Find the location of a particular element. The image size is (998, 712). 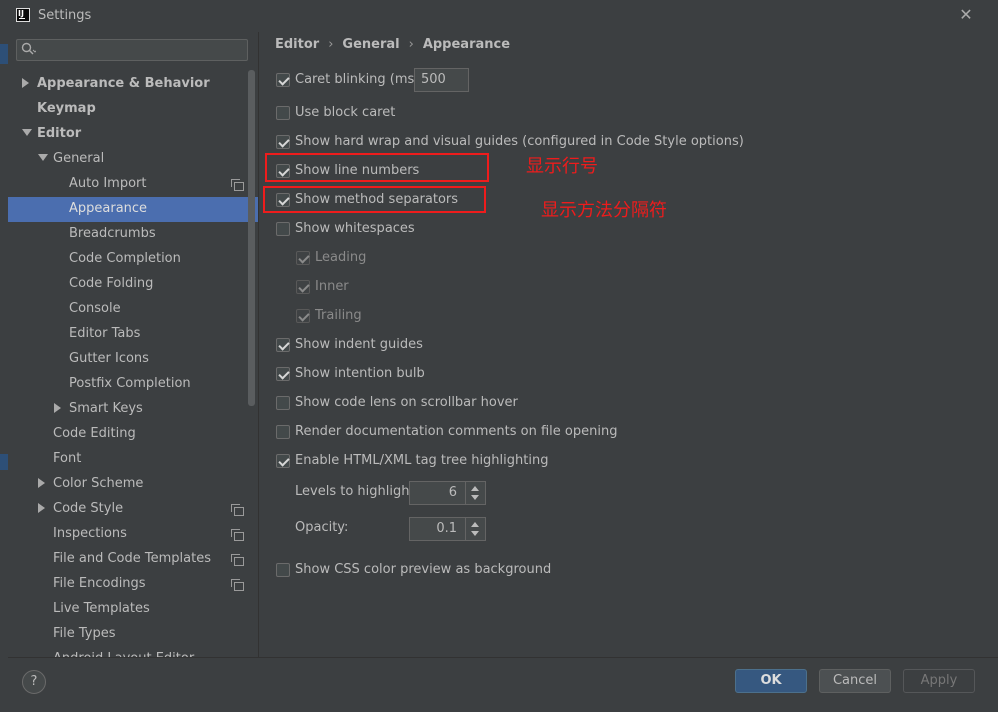

opacity-value: 0.1 is located at coordinates (446, 529).